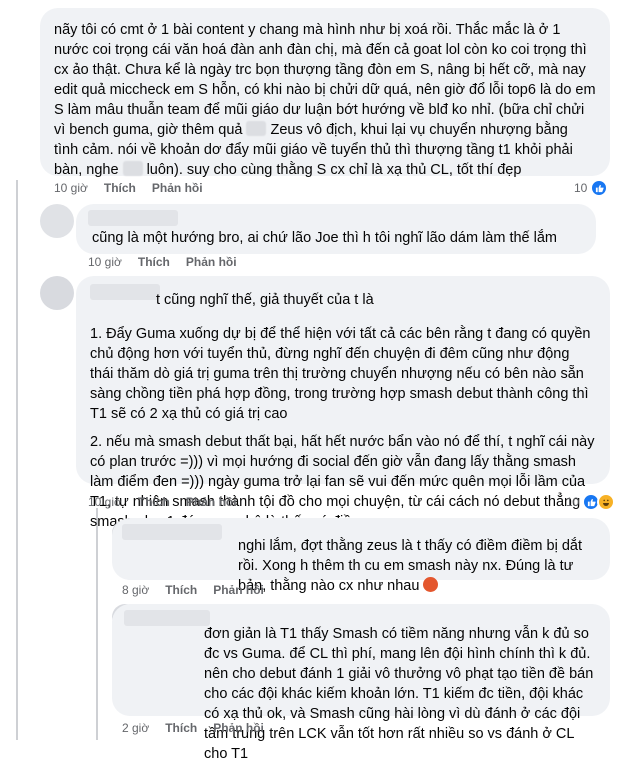 This screenshot has width=640, height=764. What do you see at coordinates (265, 300) in the screenshot?
I see `comment-text: t cũng nghĩ thế, giả thuyết của t là` at bounding box center [265, 300].